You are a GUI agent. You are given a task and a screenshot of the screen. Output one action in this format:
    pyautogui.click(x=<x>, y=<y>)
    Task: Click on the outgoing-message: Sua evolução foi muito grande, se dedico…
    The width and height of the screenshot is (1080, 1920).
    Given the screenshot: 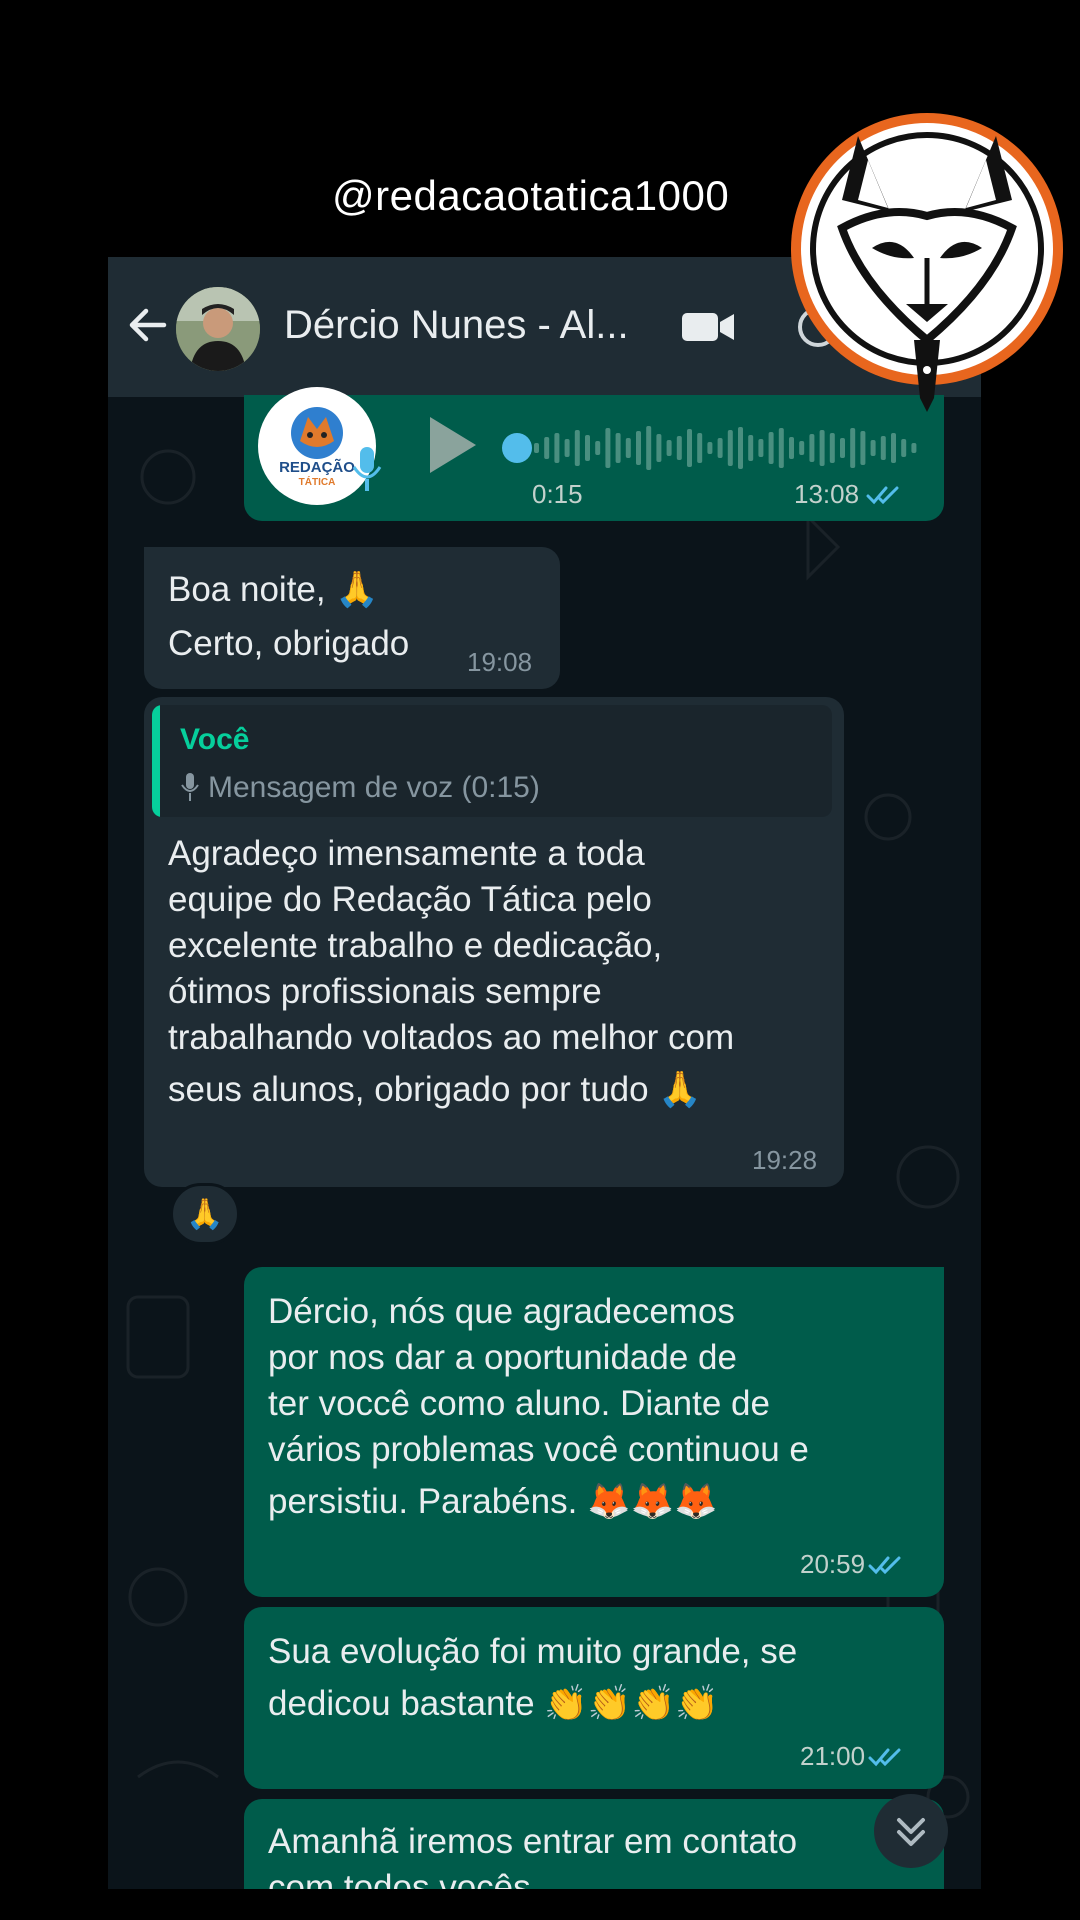 What is the action you would take?
    pyautogui.click(x=594, y=1698)
    